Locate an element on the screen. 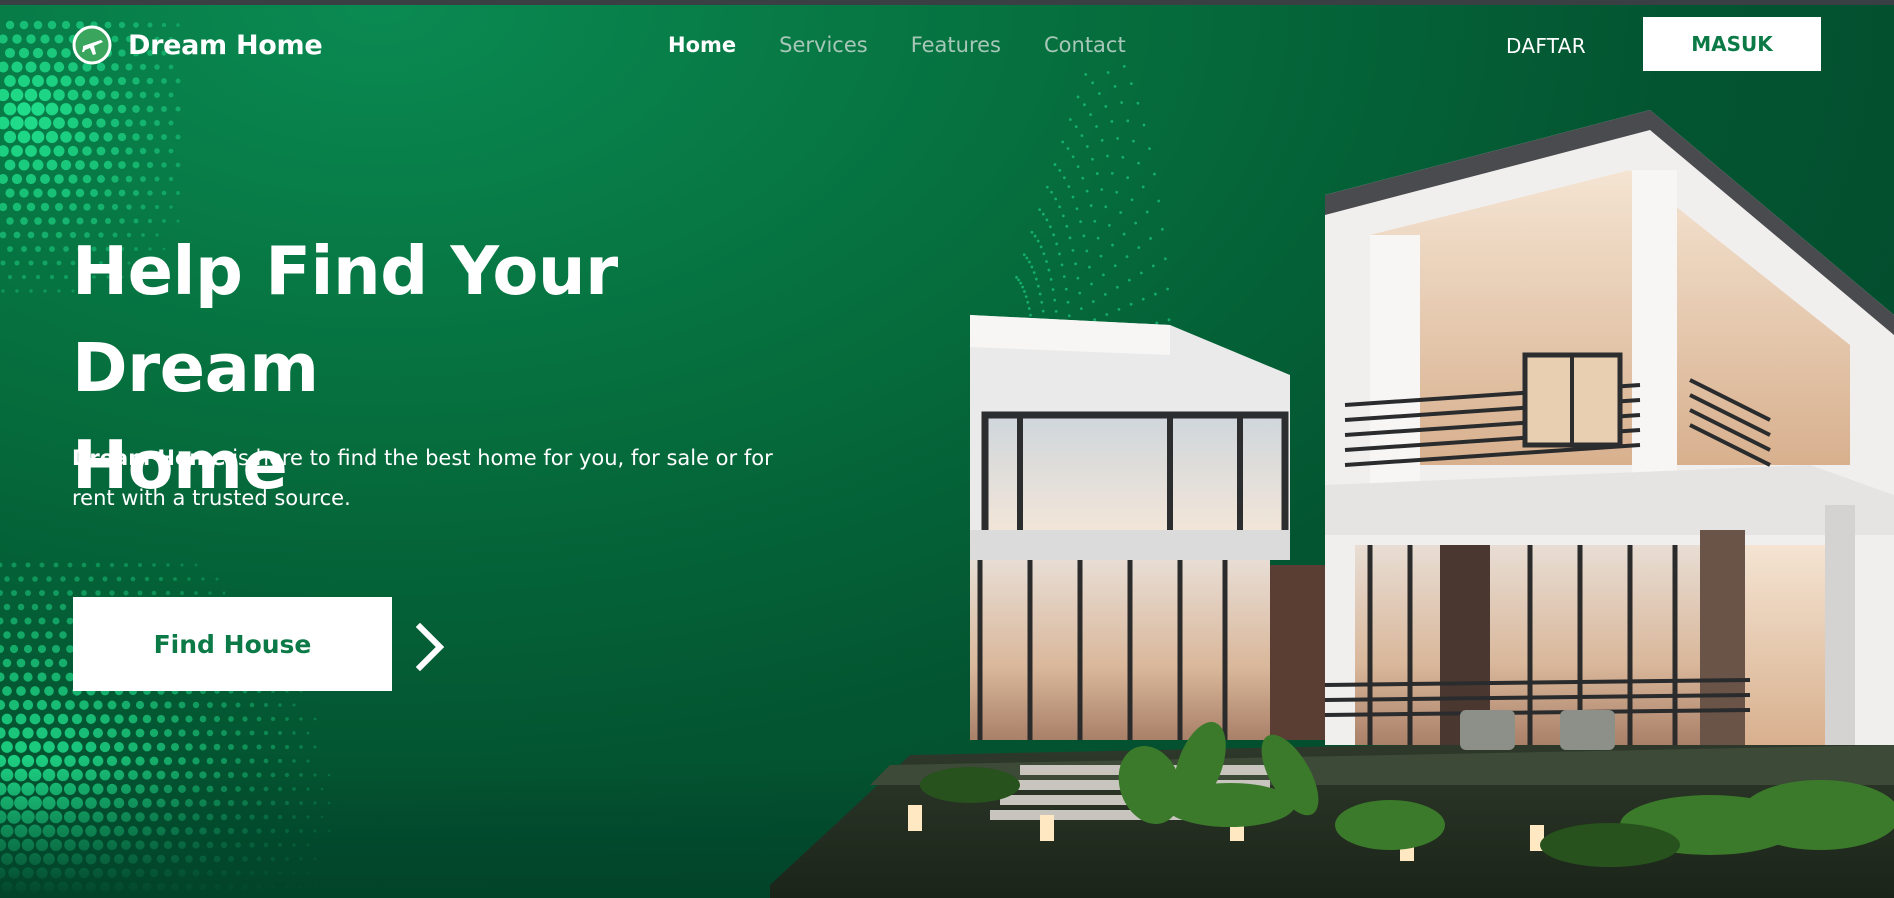 The image size is (1894, 898). main-menu: Home Services Features Contact is located at coordinates (897, 45).